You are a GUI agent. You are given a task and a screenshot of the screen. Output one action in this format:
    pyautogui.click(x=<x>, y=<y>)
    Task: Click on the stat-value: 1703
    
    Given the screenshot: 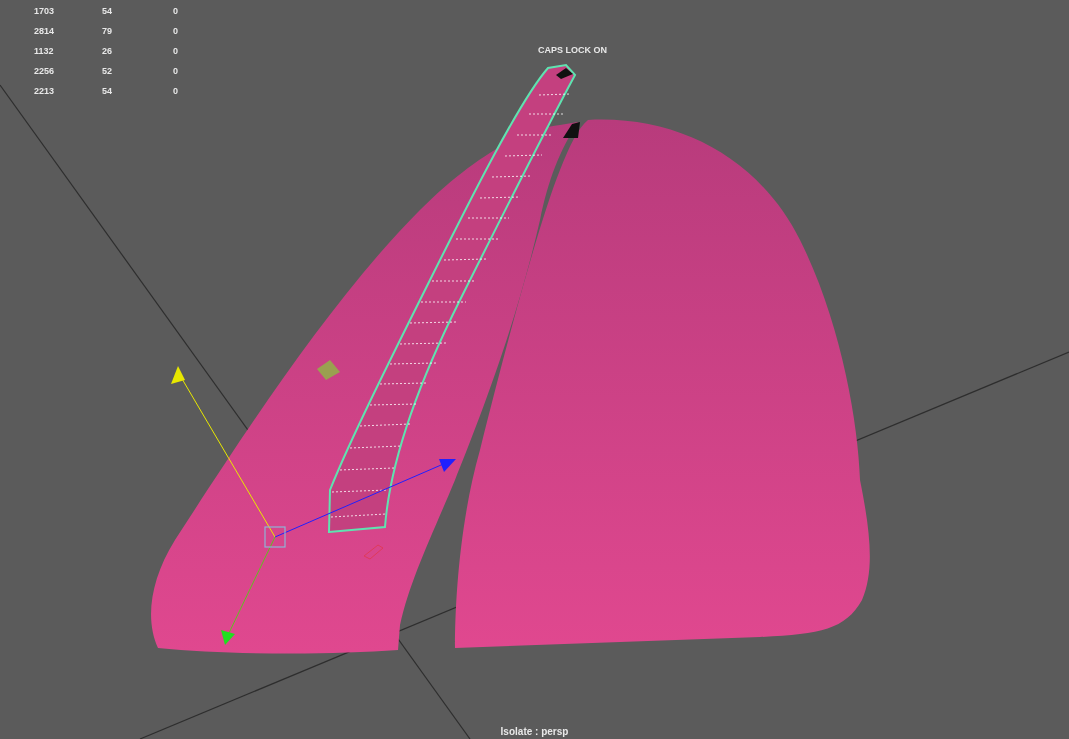 What is the action you would take?
    pyautogui.click(x=44, y=12)
    